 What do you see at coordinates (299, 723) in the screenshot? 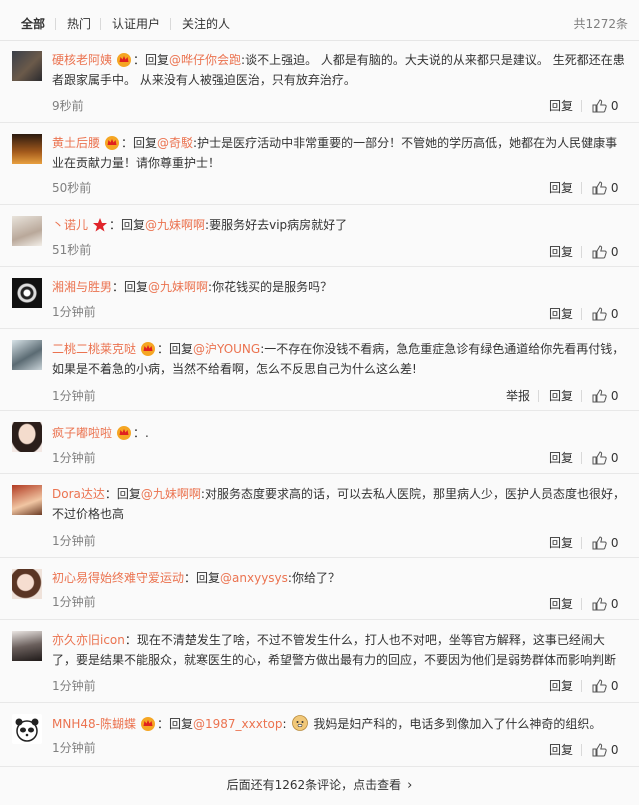
I see `doge-emoji-icon` at bounding box center [299, 723].